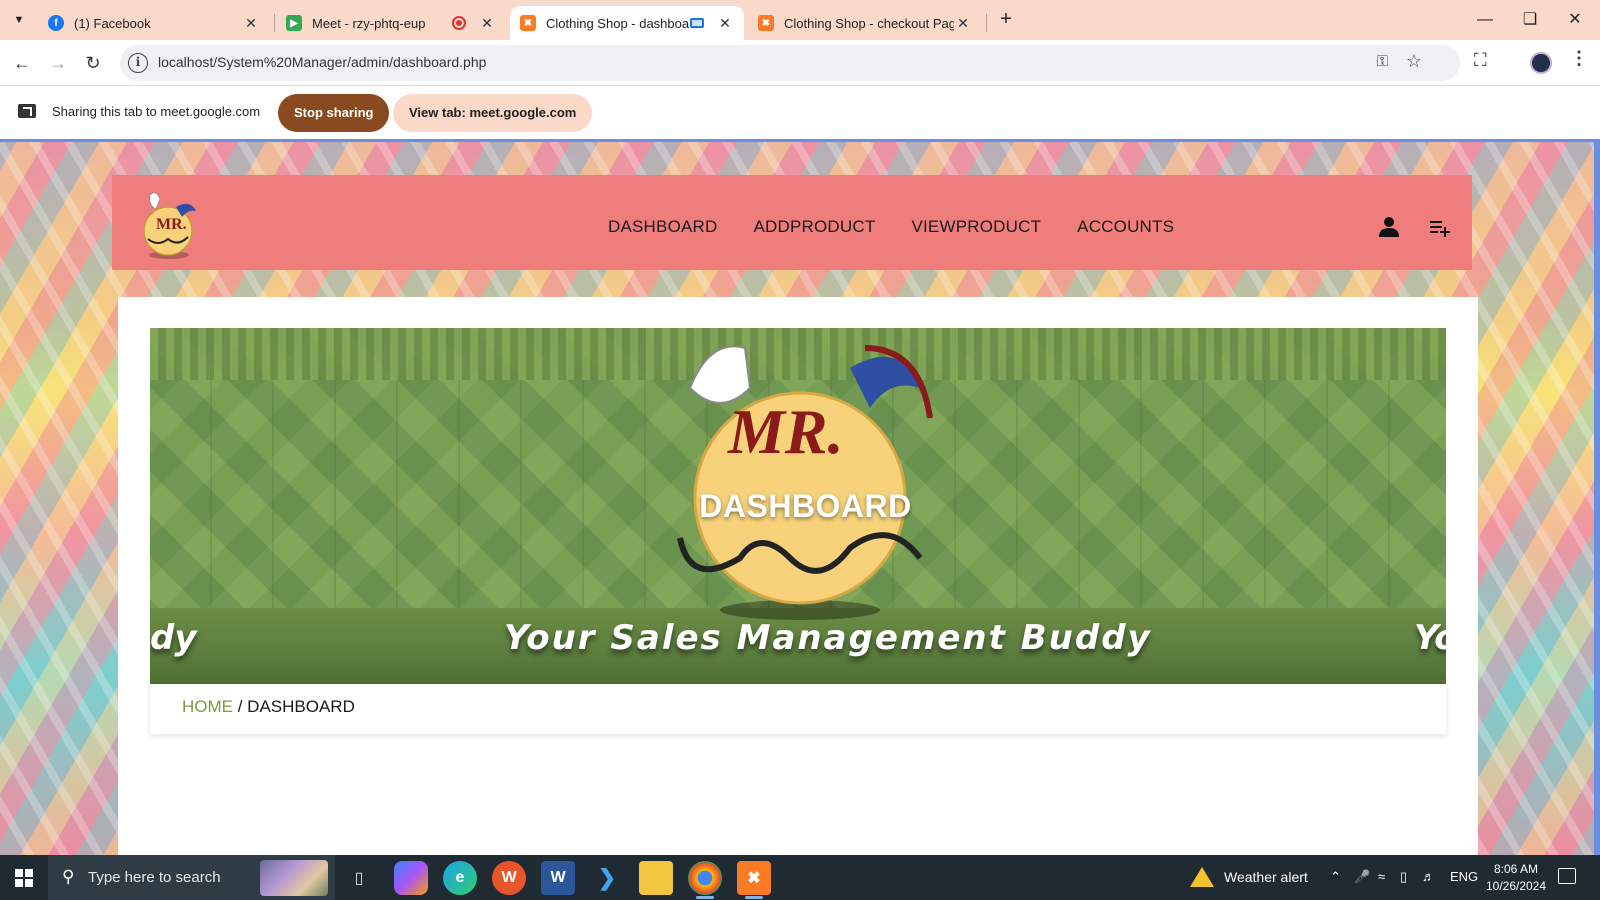 The image size is (1600, 900). What do you see at coordinates (459, 23) in the screenshot?
I see `recording-icon` at bounding box center [459, 23].